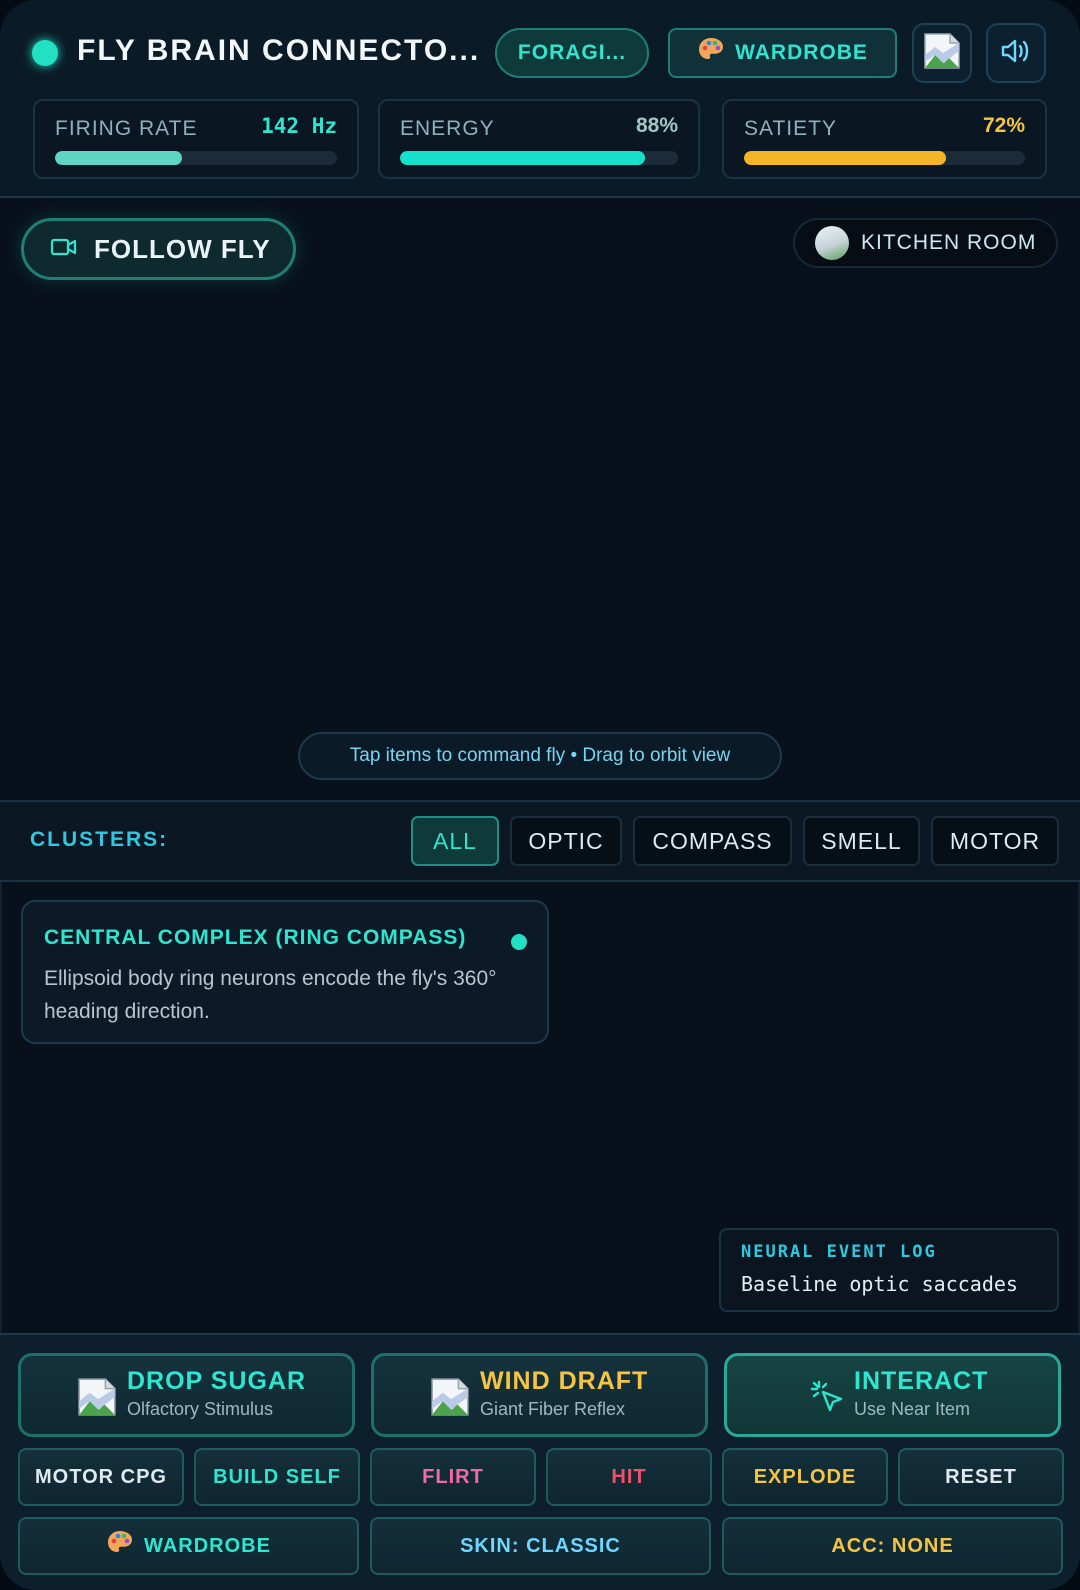 The height and width of the screenshot is (1590, 1080). I want to click on tab-all: ALL, so click(455, 841).